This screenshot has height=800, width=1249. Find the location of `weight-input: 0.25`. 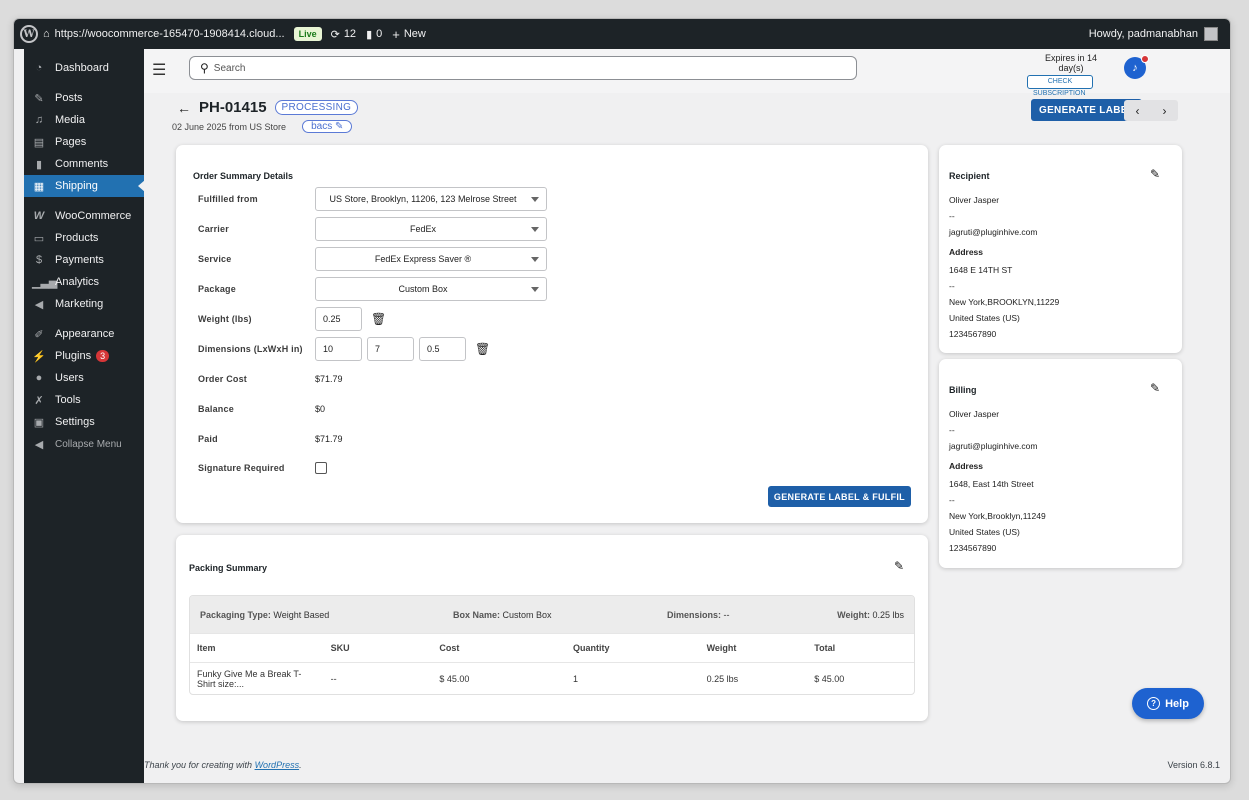

weight-input: 0.25 is located at coordinates (338, 319).